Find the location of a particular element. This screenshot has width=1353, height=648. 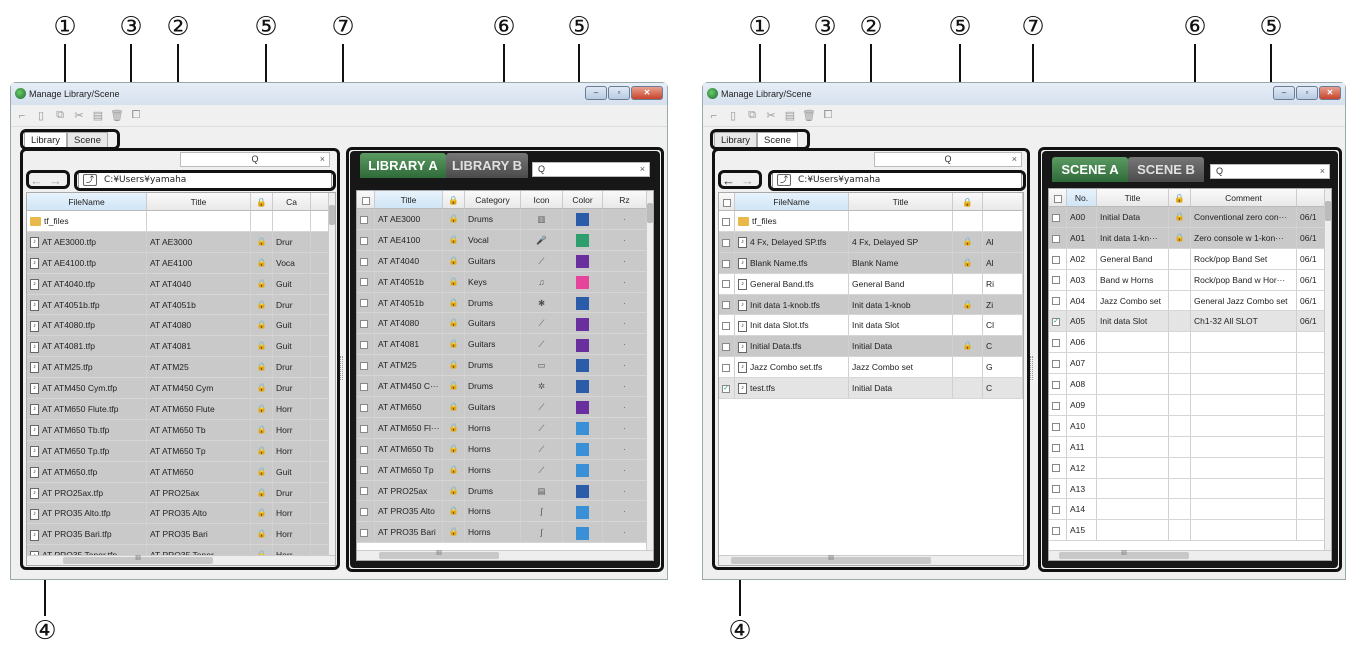

file-row: ♪ AT PRO35 Bari.tfp AT PRO35 Bari 🔒 Horr is located at coordinates (181, 535).